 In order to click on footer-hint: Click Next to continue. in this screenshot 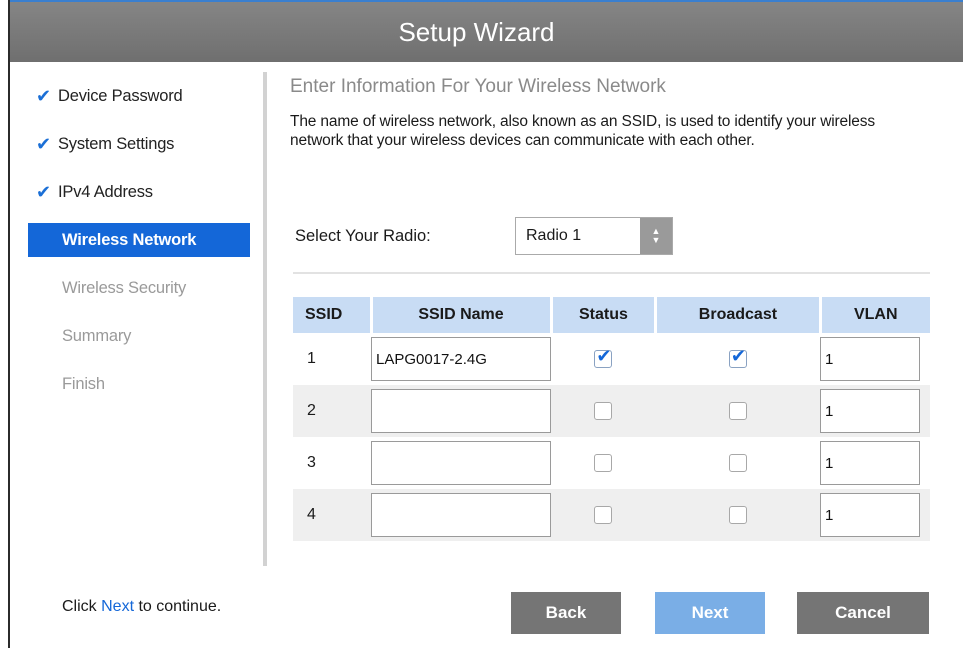, I will do `click(141, 607)`.